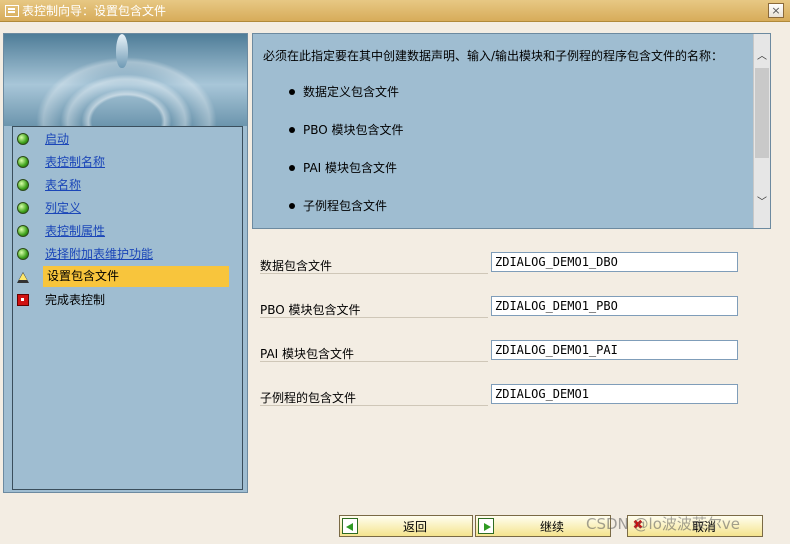  I want to click on field-subroutine-include: 子例程的包含文件, so click(499, 395).